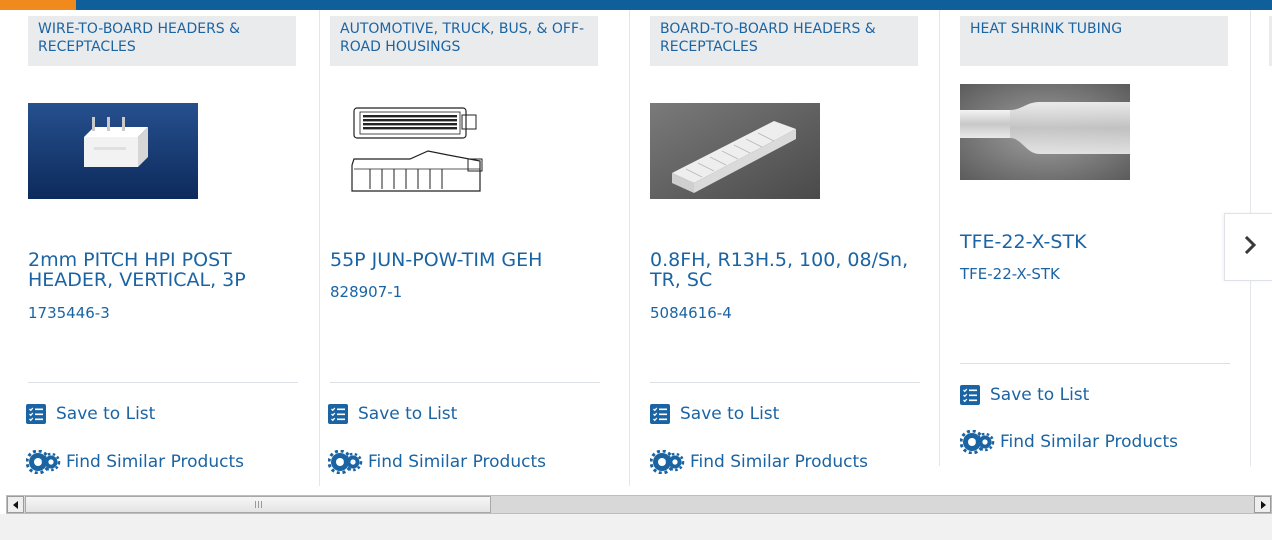  What do you see at coordinates (1094, 41) in the screenshot?
I see `category-label: HEAT SHRINK TUBING` at bounding box center [1094, 41].